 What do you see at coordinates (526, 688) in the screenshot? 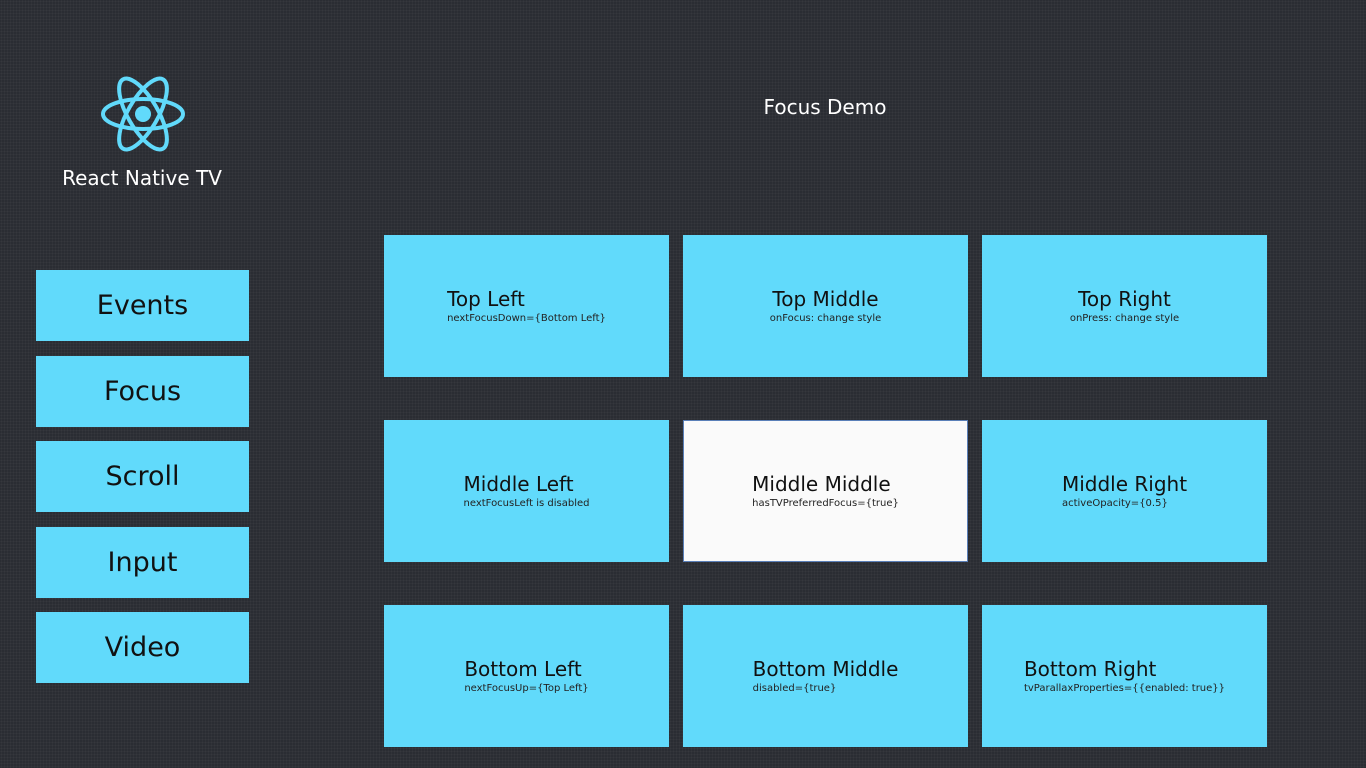
I see `tile-subtitle: nextFocusUp={Top Left}` at bounding box center [526, 688].